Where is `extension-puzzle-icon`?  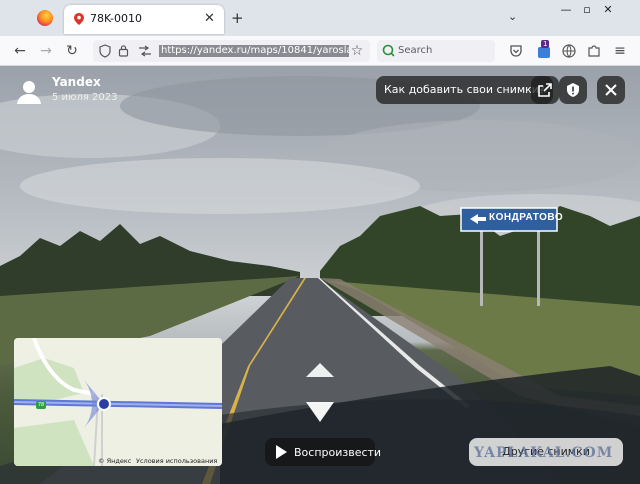 extension-puzzle-icon is located at coordinates (544, 52).